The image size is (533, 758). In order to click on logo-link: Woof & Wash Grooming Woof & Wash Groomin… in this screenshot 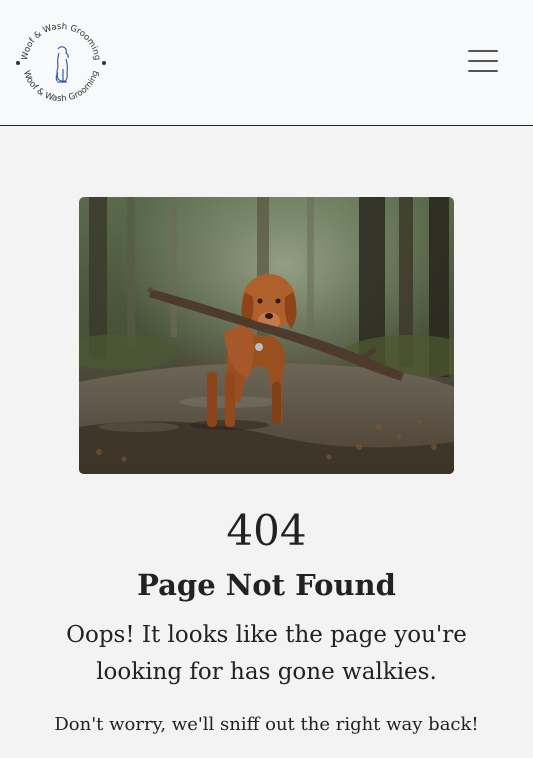, I will do `click(61, 63)`.